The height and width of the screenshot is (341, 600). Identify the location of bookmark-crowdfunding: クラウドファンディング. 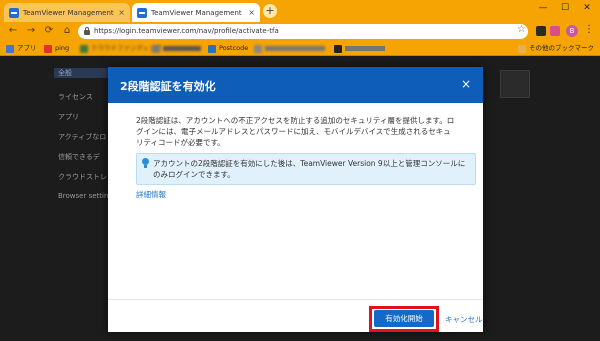
(121, 48).